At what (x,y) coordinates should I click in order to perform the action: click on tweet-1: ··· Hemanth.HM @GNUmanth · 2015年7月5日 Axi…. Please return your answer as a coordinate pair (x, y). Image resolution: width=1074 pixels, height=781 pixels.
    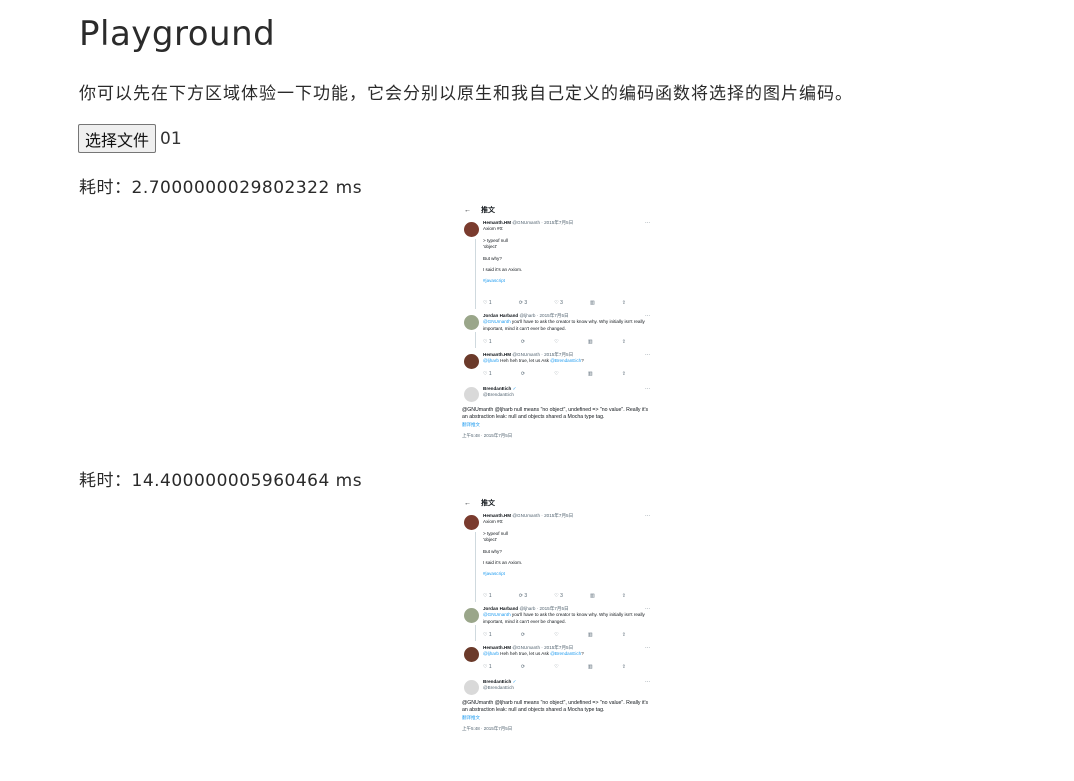
    Looking at the image, I should click on (557, 265).